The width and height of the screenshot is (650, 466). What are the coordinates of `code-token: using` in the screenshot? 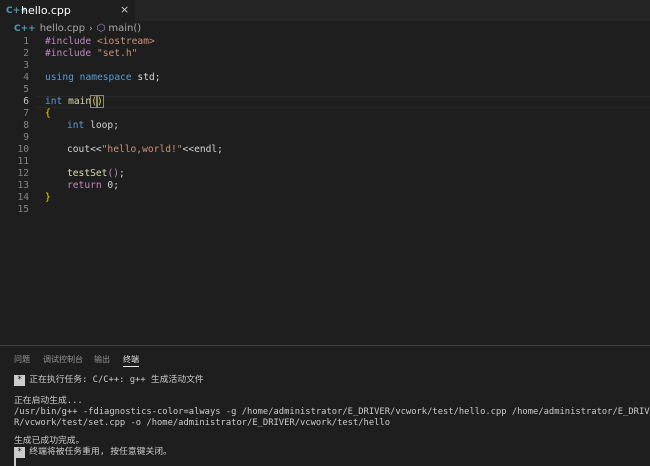 It's located at (59, 77).